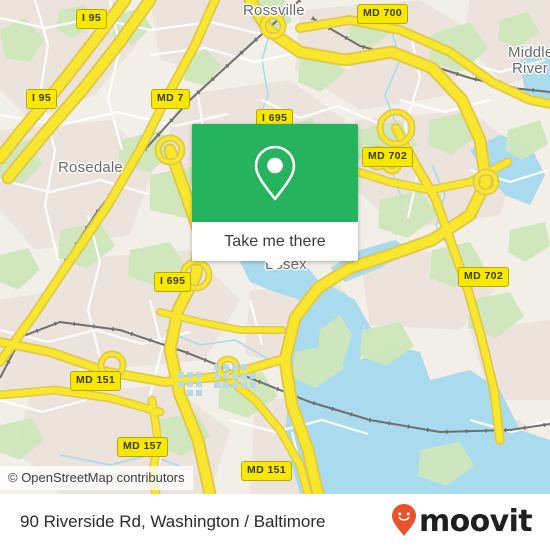  I want to click on highway-shield-i95-north: I 95, so click(92, 19).